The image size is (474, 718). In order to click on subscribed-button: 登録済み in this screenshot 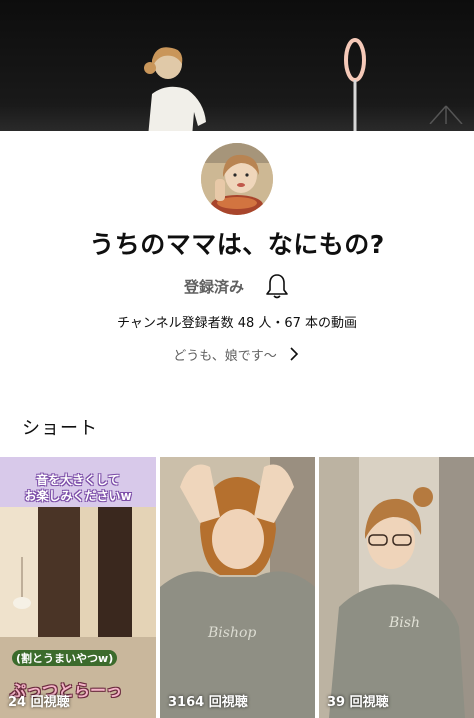, I will do `click(214, 286)`.